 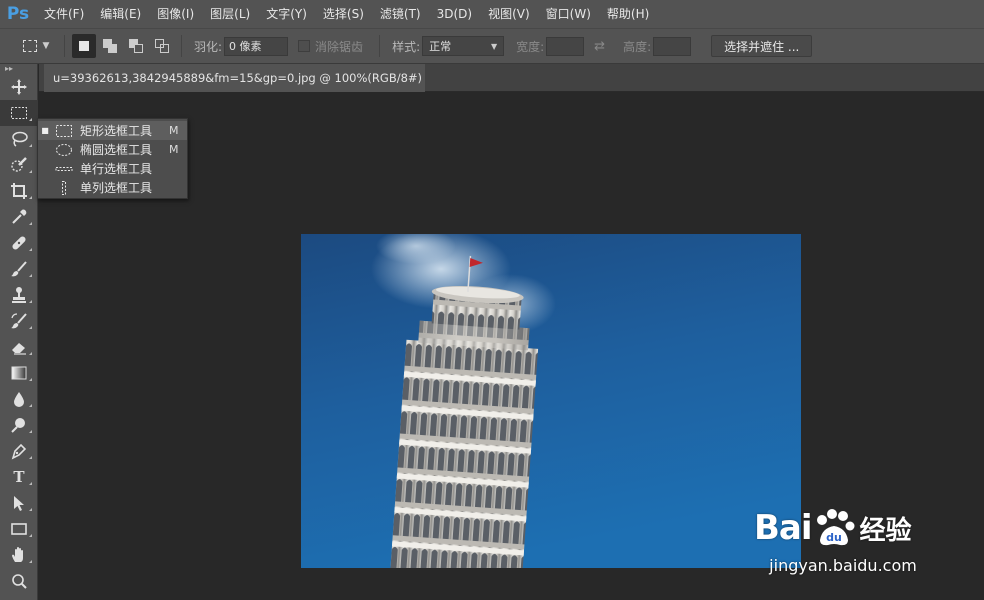 I want to click on height-input, so click(x=672, y=46).